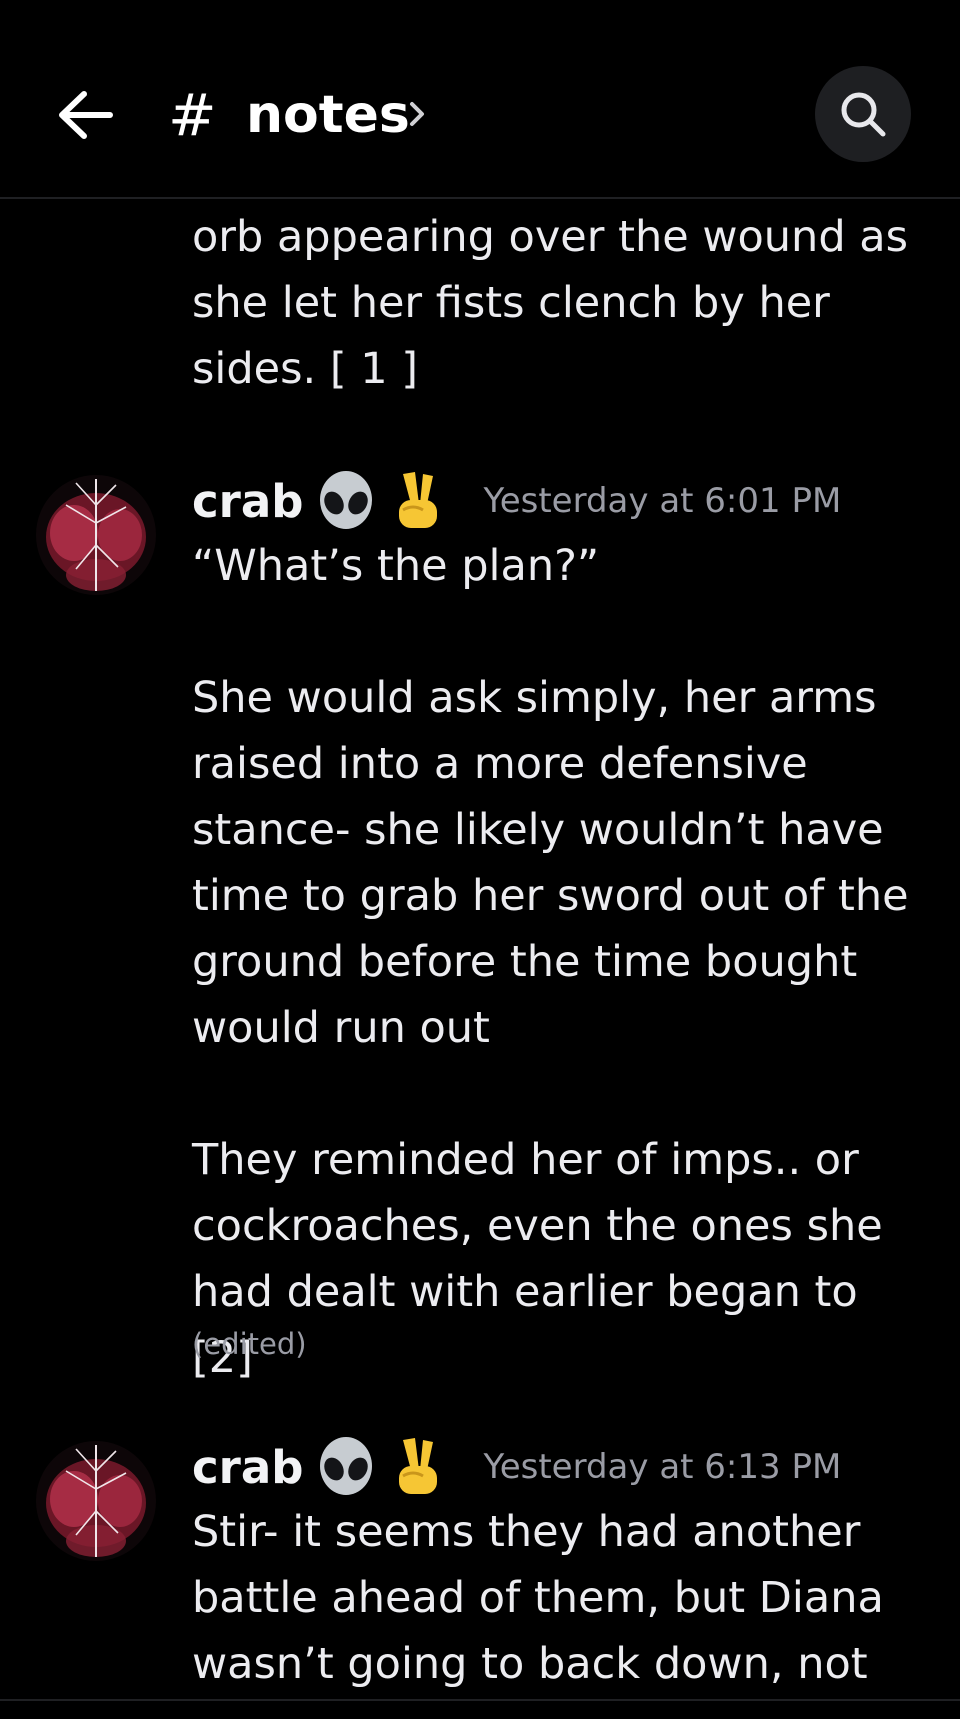 The height and width of the screenshot is (1719, 960). Describe the element at coordinates (662, 1467) in the screenshot. I see `message-timestamp: Yesterday at 6:13 PM` at that location.